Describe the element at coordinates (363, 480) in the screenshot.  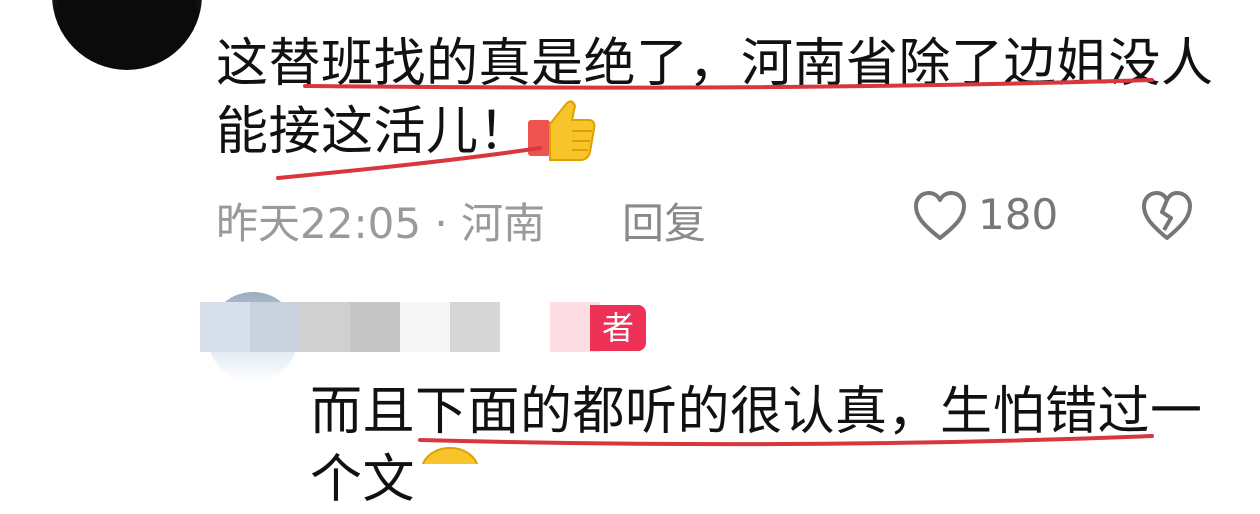
I see `comment-text-line: 个文` at that location.